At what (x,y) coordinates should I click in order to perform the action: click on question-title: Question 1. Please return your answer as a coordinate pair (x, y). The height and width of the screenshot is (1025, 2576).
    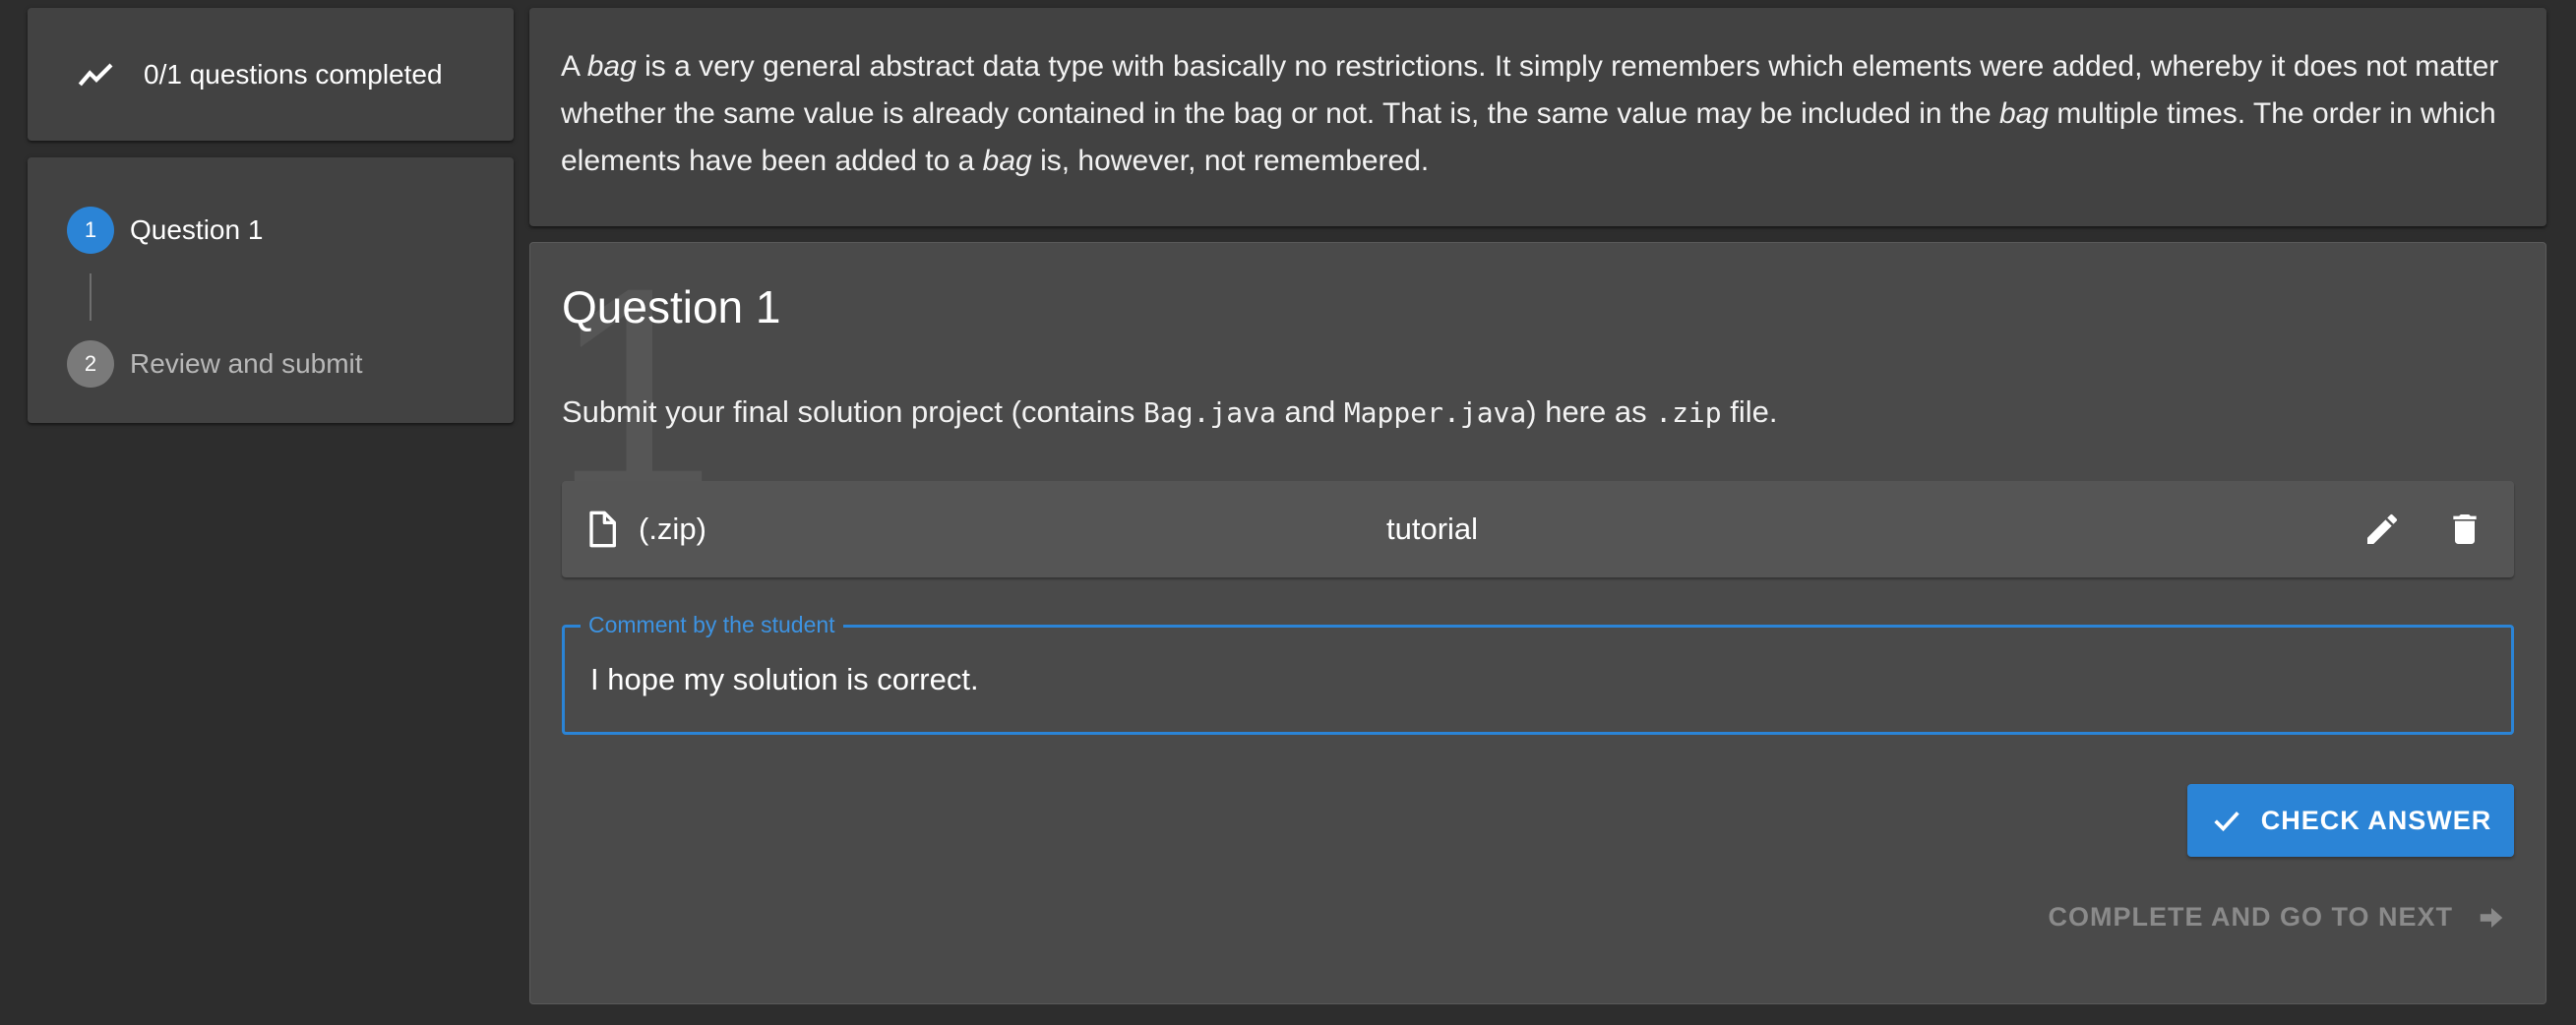
    Looking at the image, I should click on (671, 306).